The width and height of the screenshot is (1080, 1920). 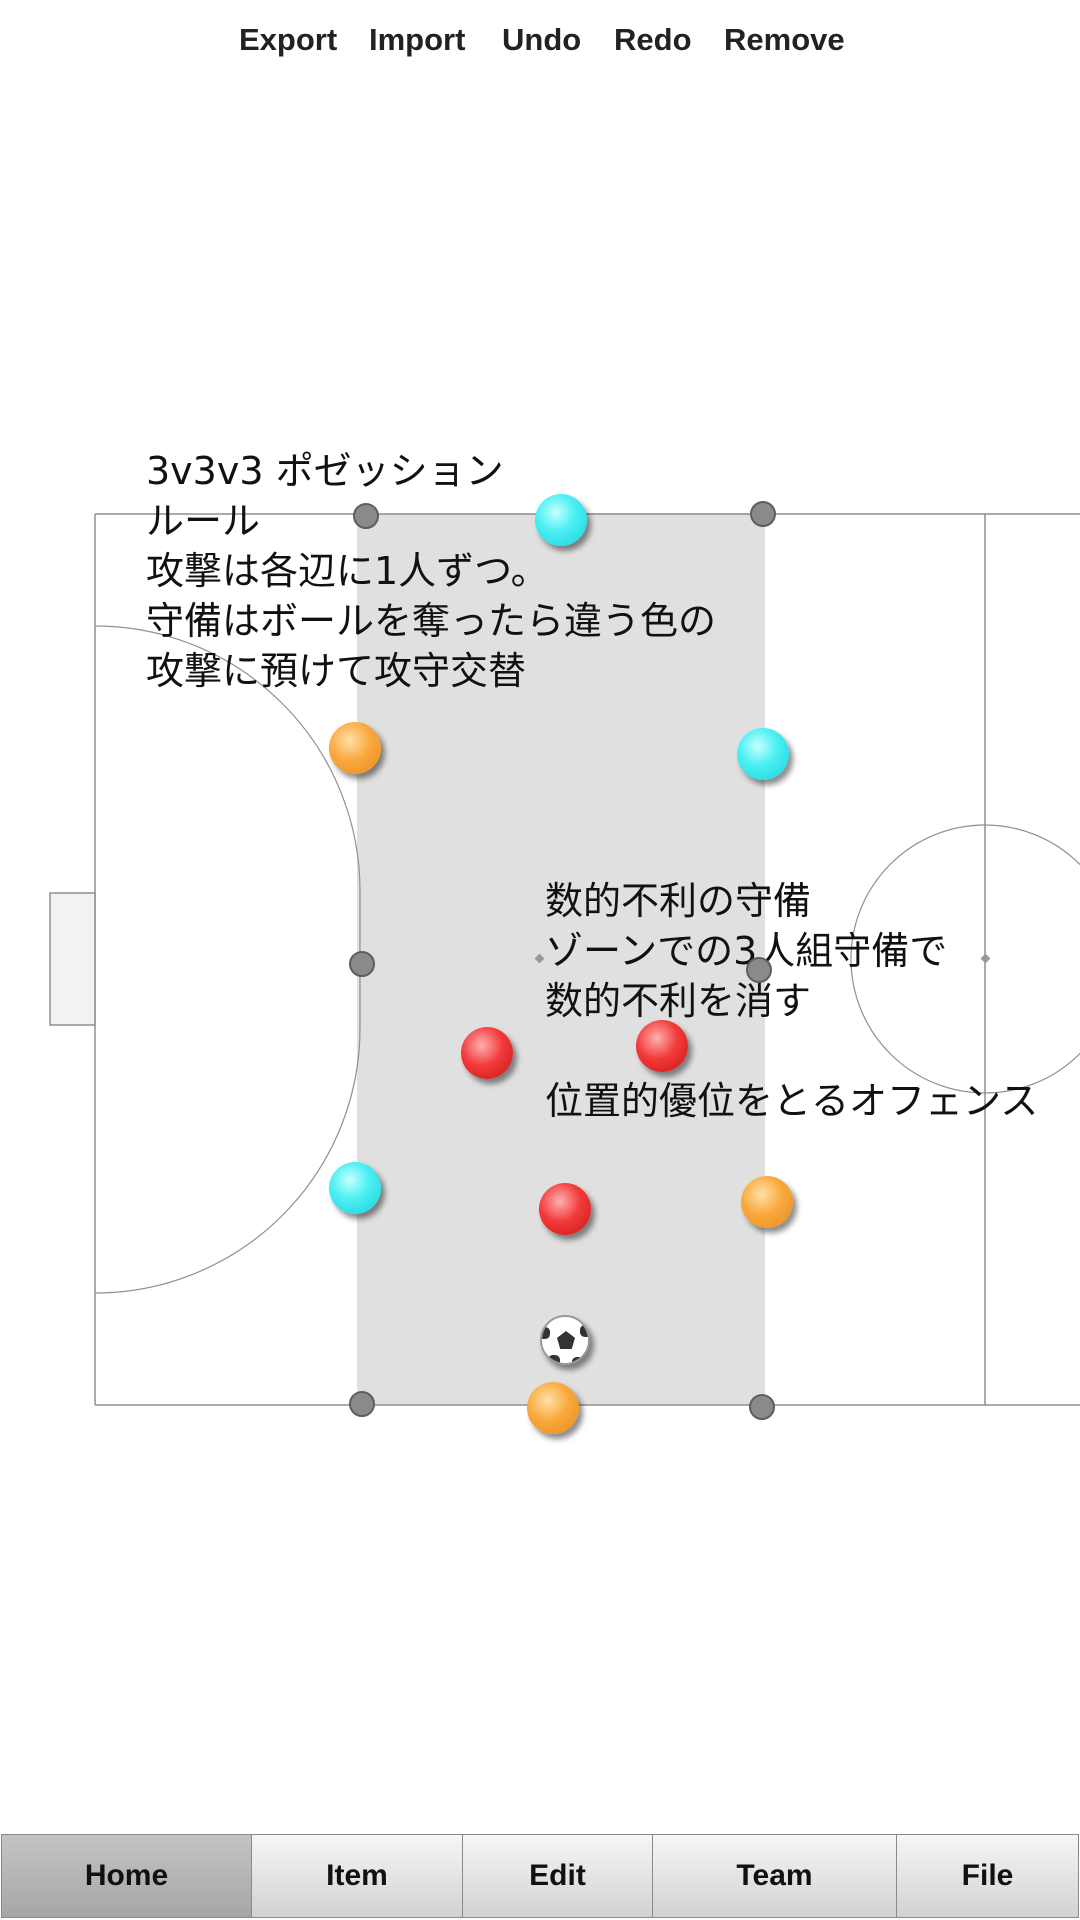 I want to click on zone-handle-bottom-left, so click(x=362, y=1404).